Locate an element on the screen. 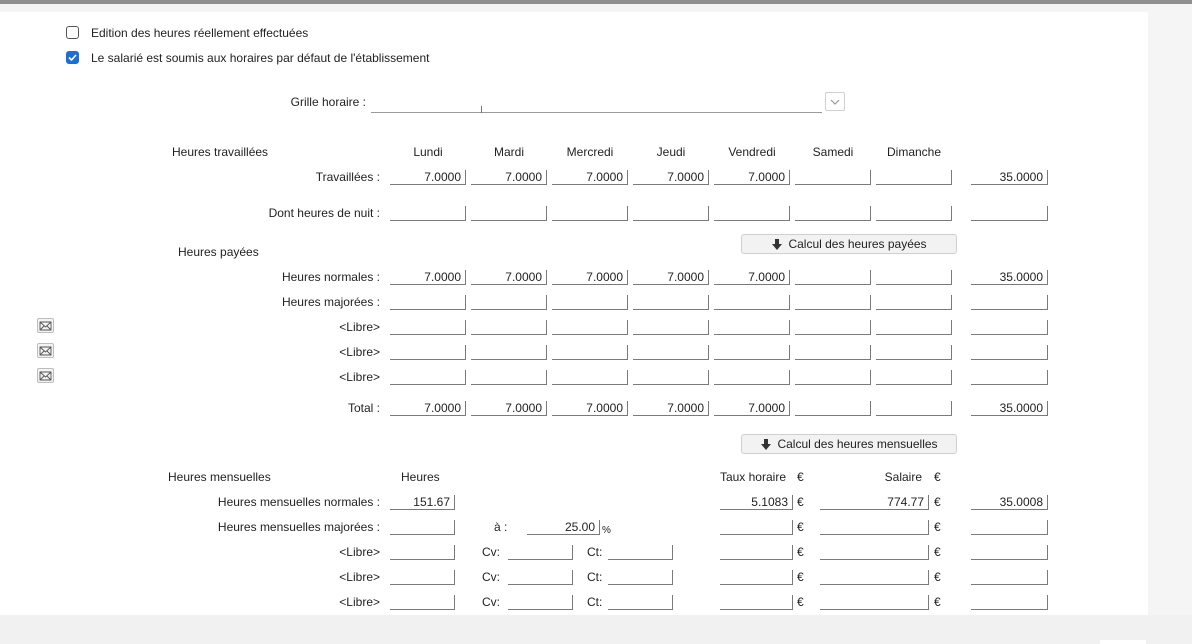  percent-field: 25.00 is located at coordinates (563, 527).